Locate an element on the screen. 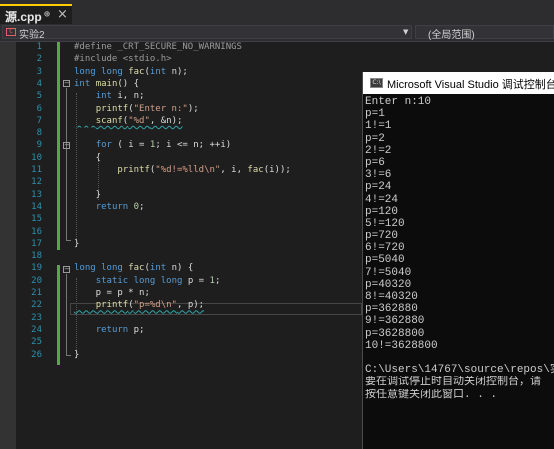  line-number: 15 is located at coordinates (36, 219).